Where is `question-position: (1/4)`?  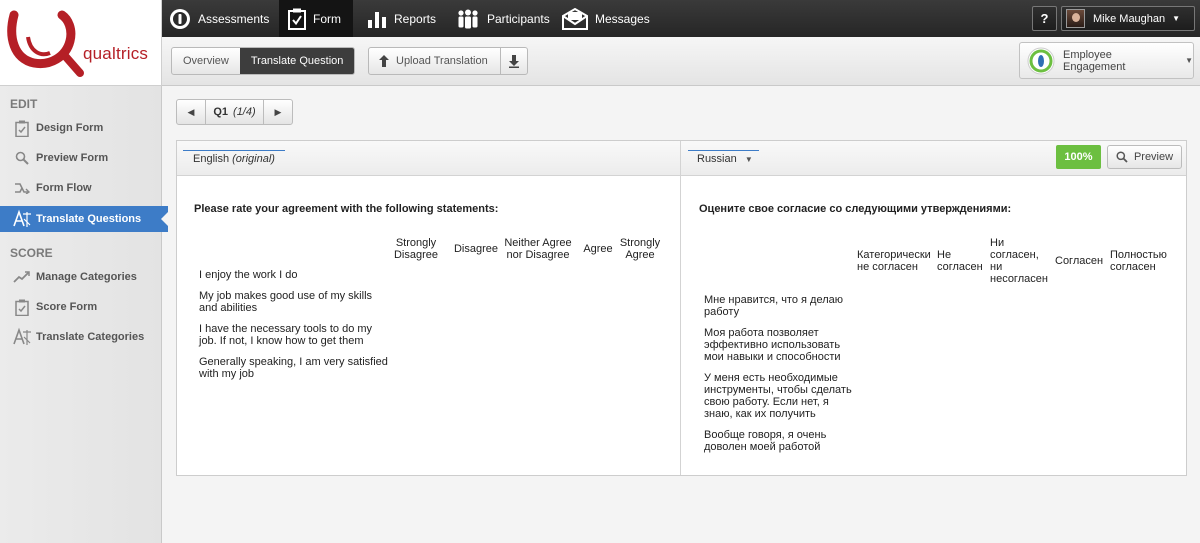 question-position: (1/4) is located at coordinates (244, 112).